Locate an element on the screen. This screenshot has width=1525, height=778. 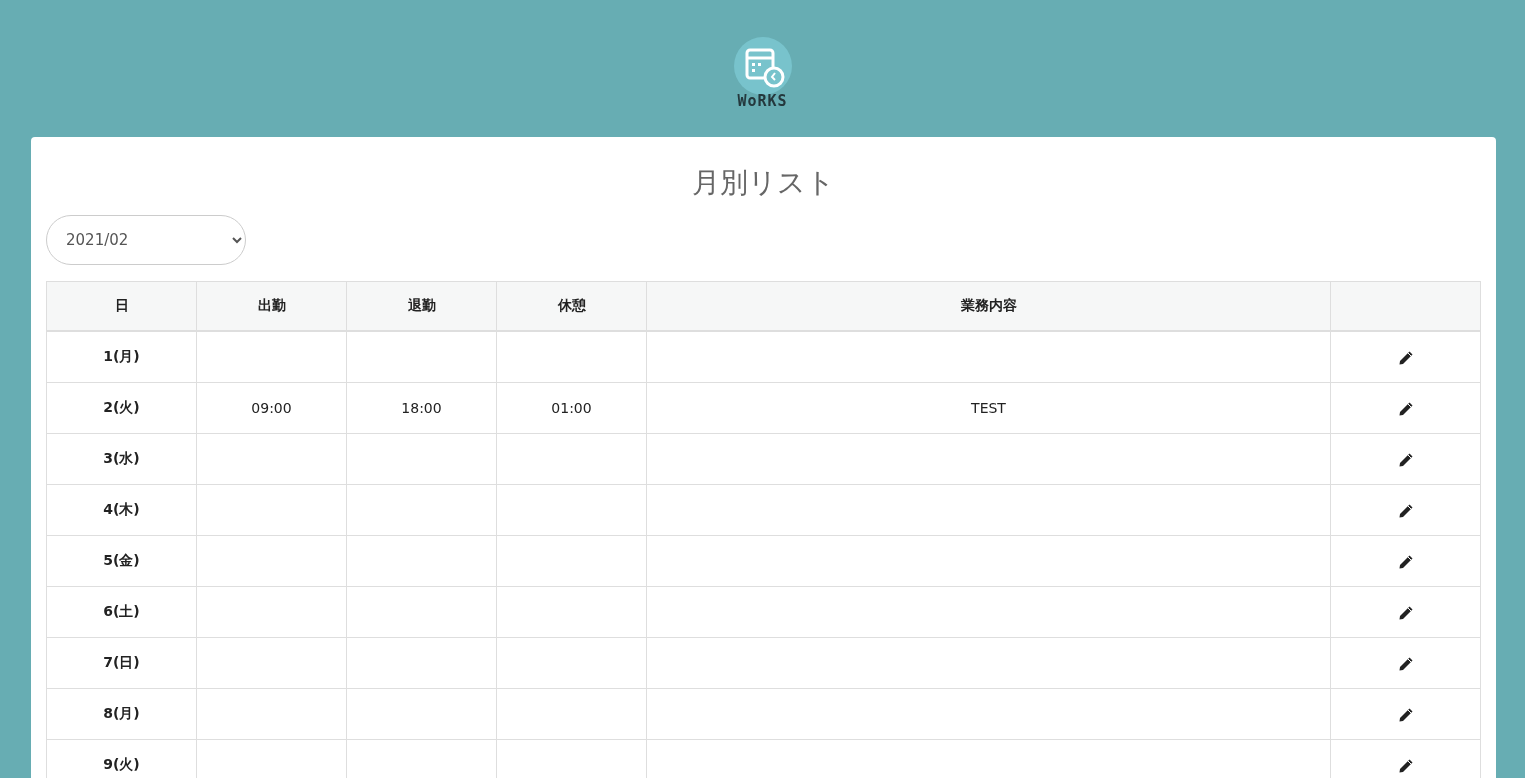
day-cell: 7(日) is located at coordinates (121, 663).